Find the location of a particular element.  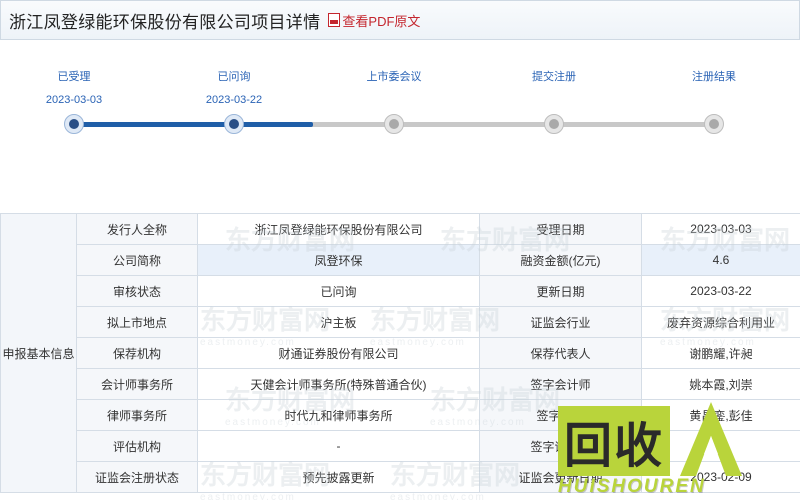

progress-track-fill is located at coordinates (193, 124).